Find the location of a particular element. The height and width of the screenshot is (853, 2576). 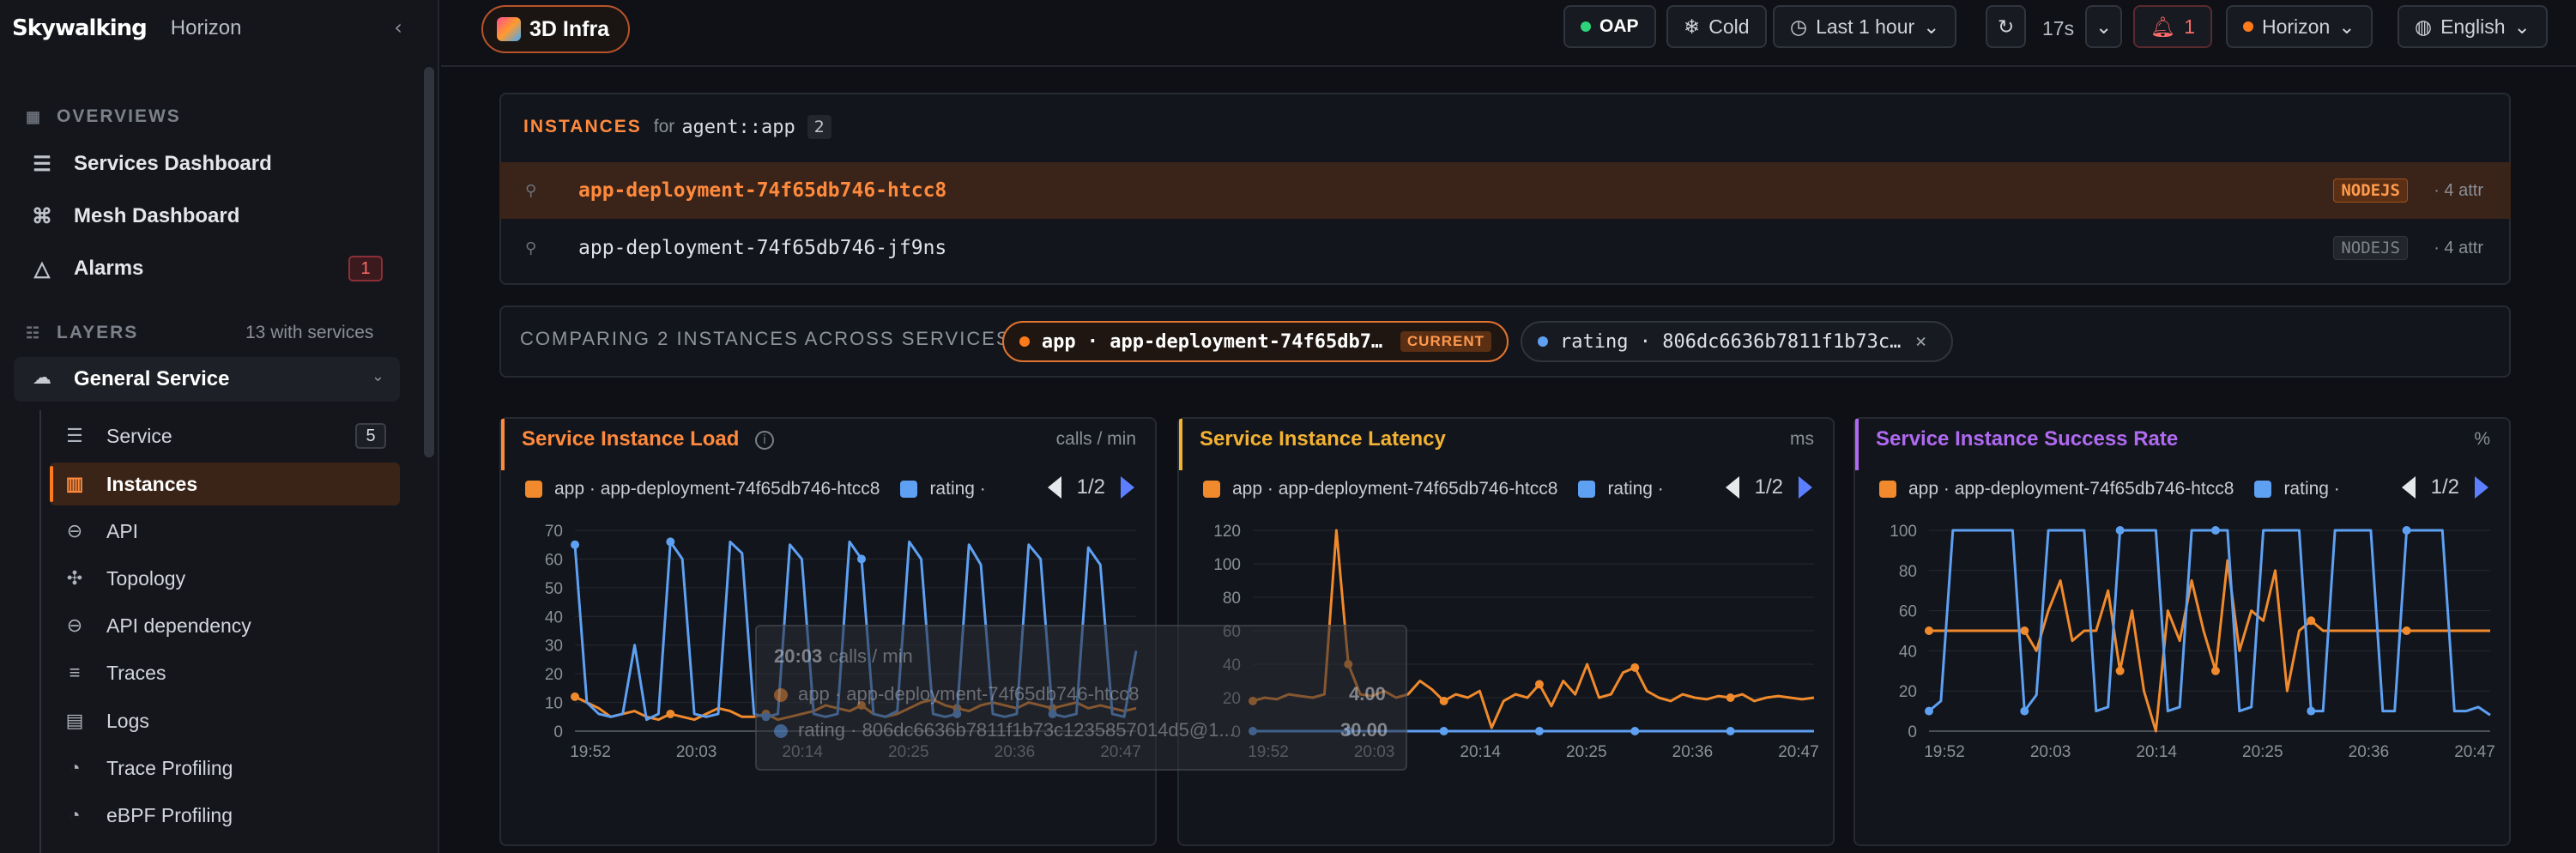

layer-stack-icon is located at coordinates (509, 29).